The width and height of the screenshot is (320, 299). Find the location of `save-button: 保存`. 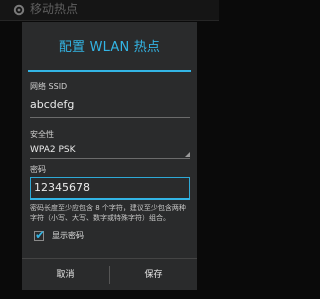

save-button: 保存 is located at coordinates (153, 275).